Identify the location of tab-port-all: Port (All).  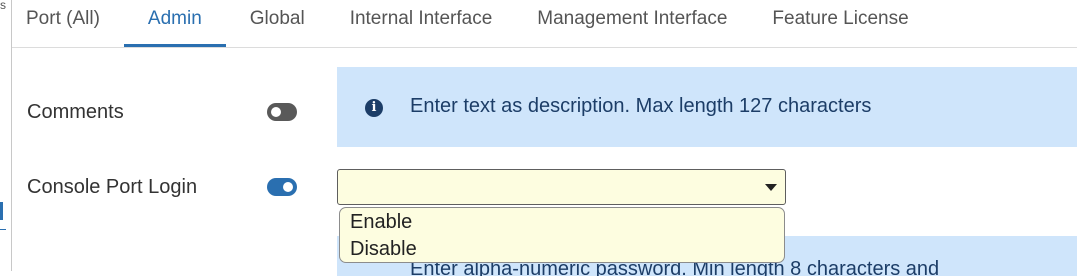
(63, 23).